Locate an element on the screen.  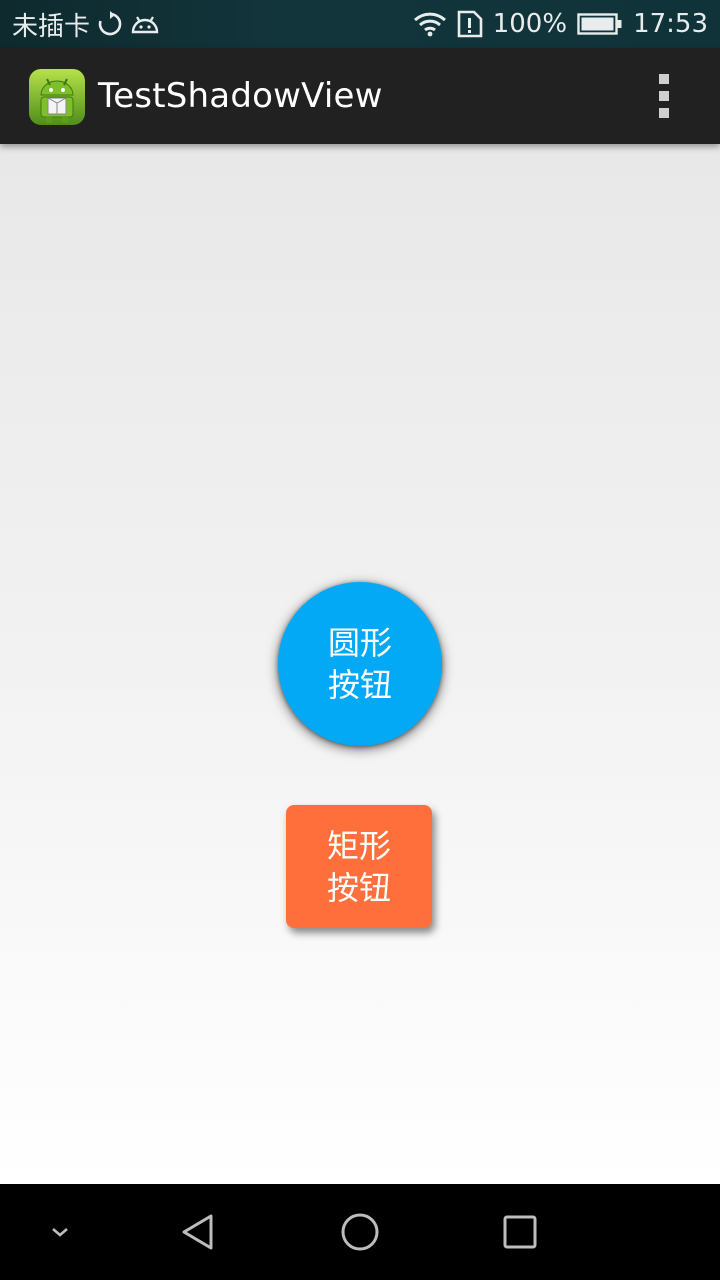
status-right: 100% 17:53 is located at coordinates (560, 24).